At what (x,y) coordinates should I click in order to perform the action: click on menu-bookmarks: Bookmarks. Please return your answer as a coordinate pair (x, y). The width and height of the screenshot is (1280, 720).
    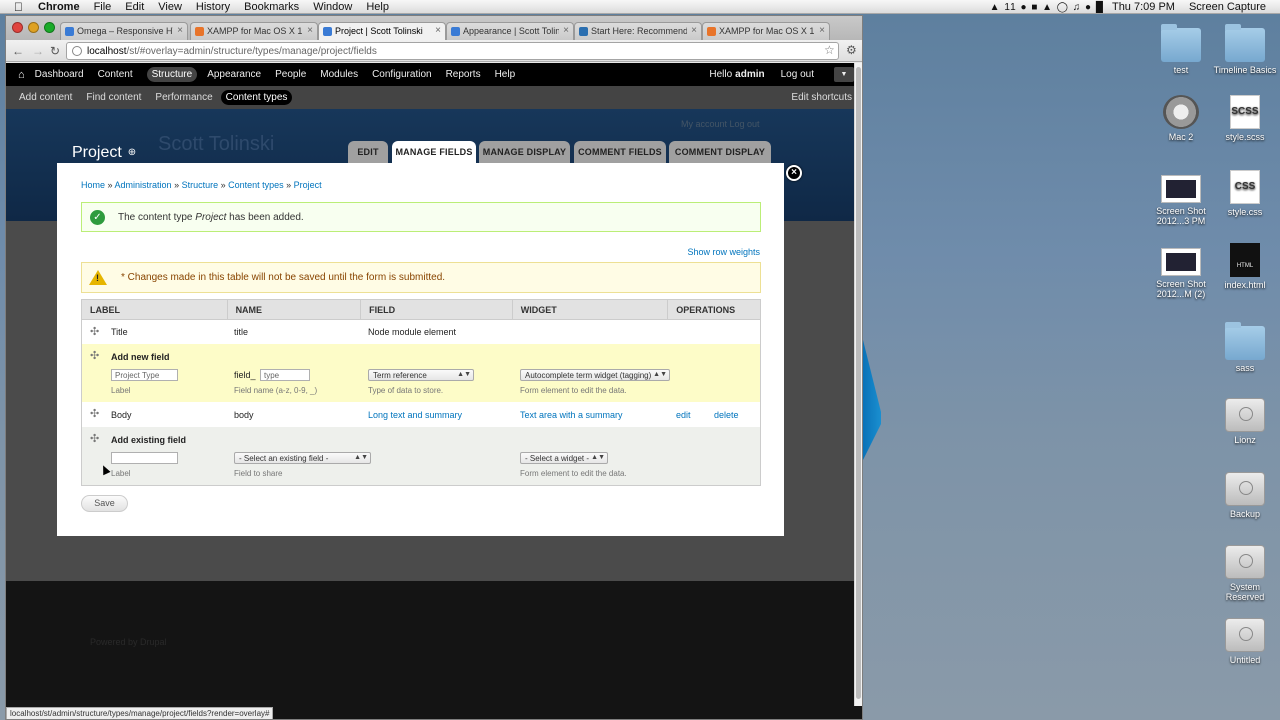
    Looking at the image, I should click on (271, 7).